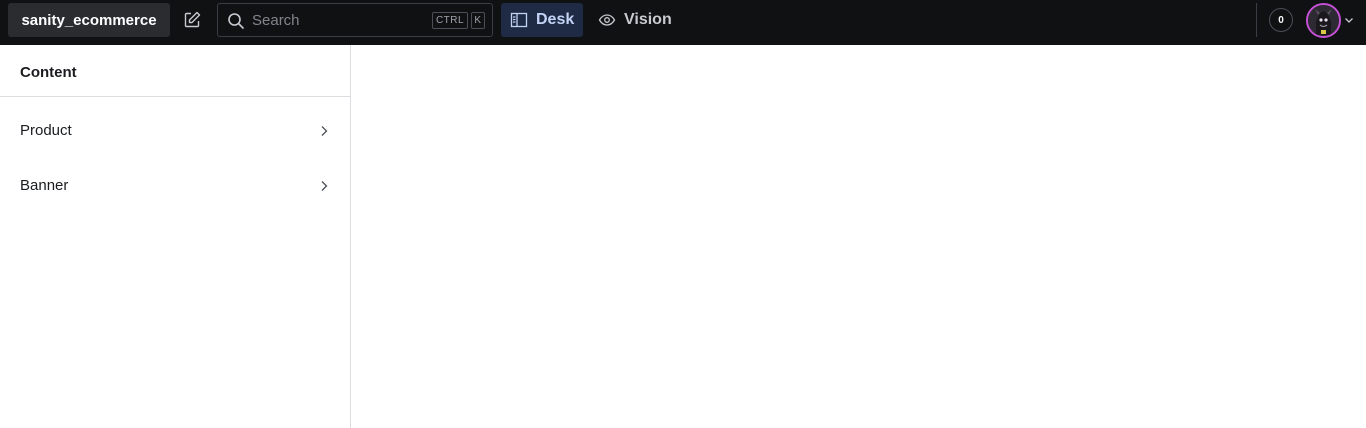  Describe the element at coordinates (48, 72) in the screenshot. I see `pane-title: Content` at that location.